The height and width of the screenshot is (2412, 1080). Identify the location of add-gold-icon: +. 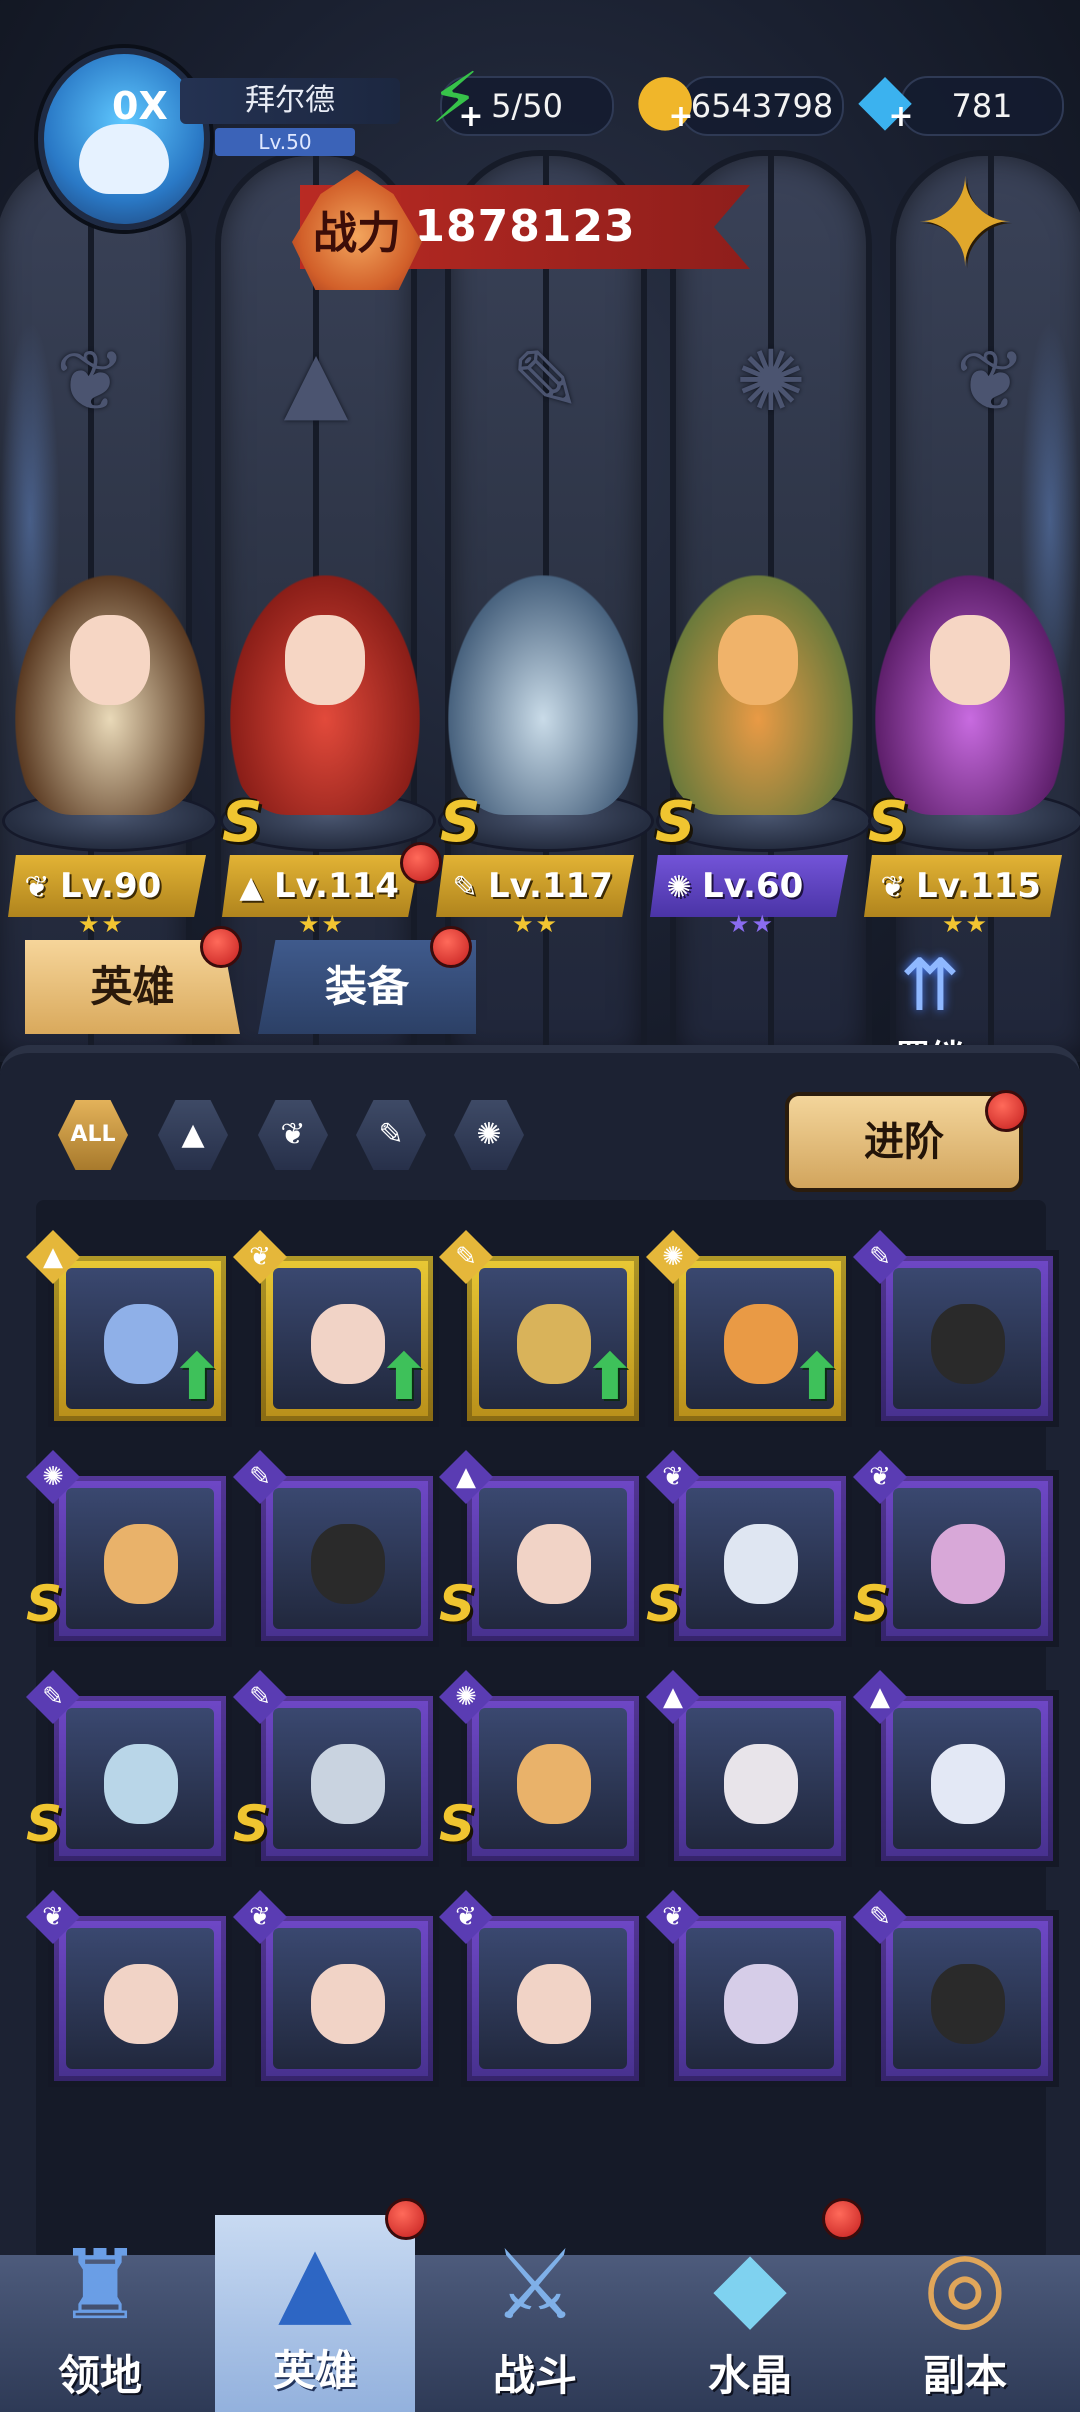
(681, 117).